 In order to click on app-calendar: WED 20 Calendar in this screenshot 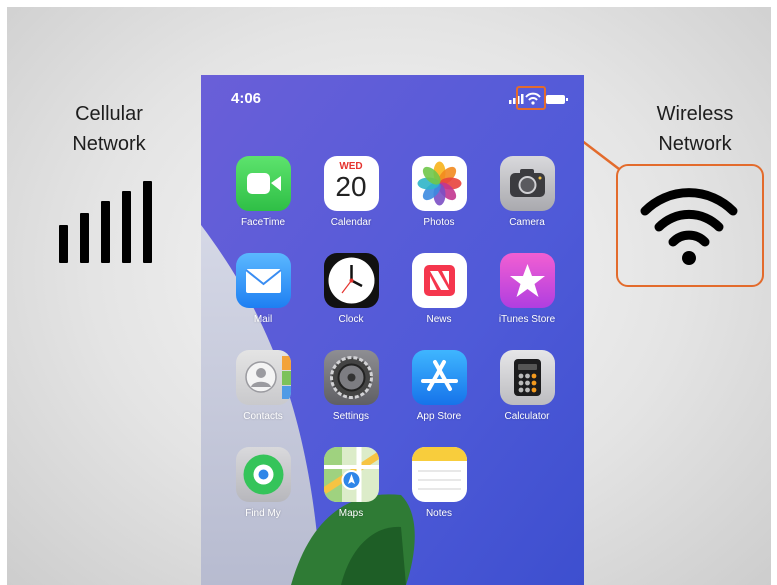, I will do `click(351, 192)`.